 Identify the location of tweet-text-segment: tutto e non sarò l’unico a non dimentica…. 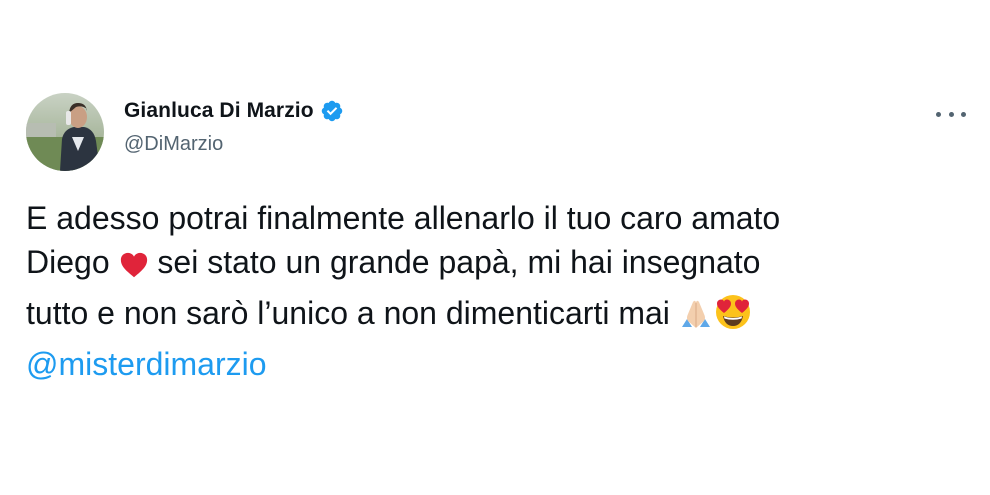
(348, 313).